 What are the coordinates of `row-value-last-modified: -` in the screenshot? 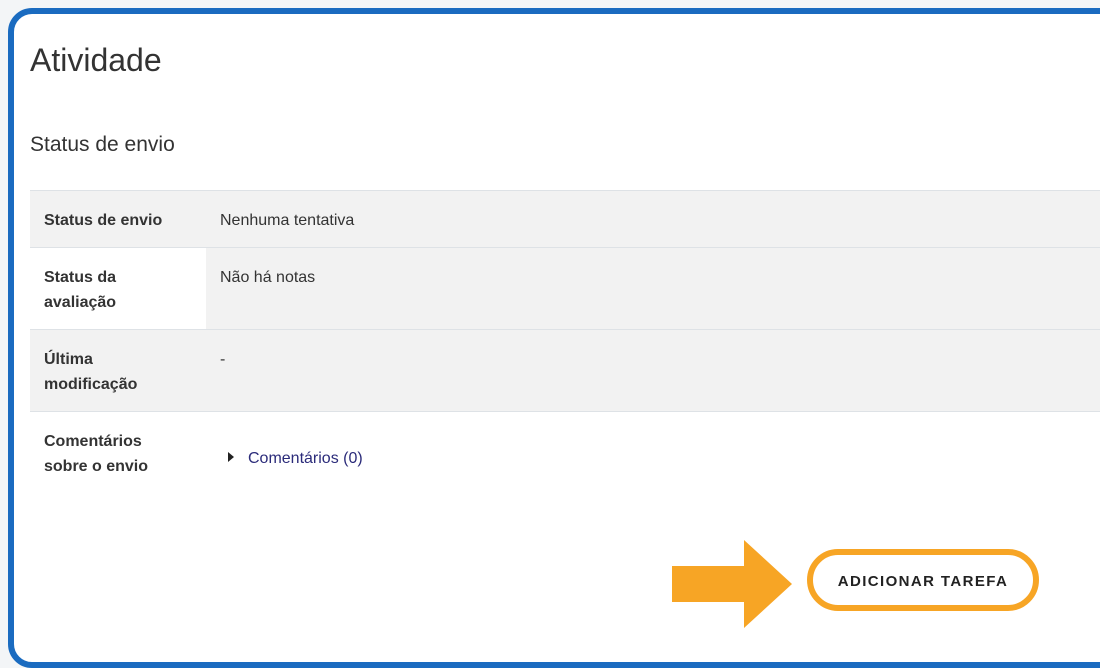 It's located at (653, 370).